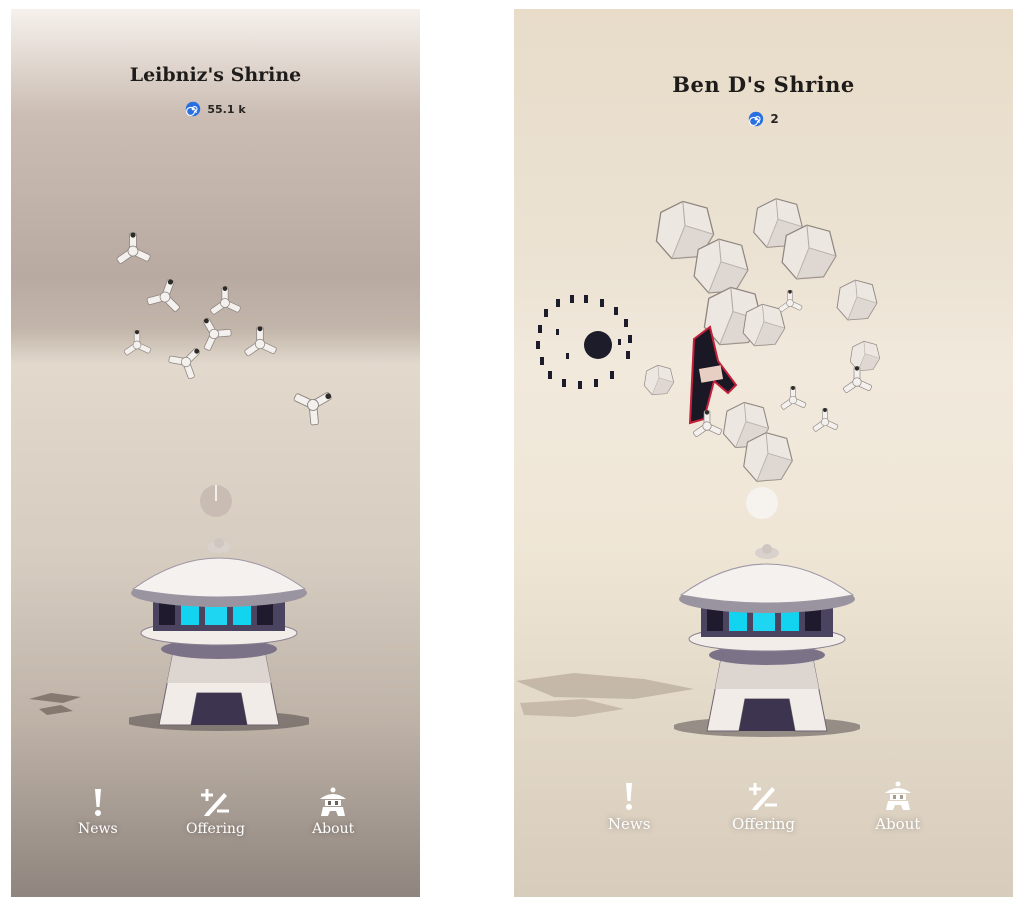  What do you see at coordinates (226, 109) in the screenshot?
I see `offering-count: 55.1 k` at bounding box center [226, 109].